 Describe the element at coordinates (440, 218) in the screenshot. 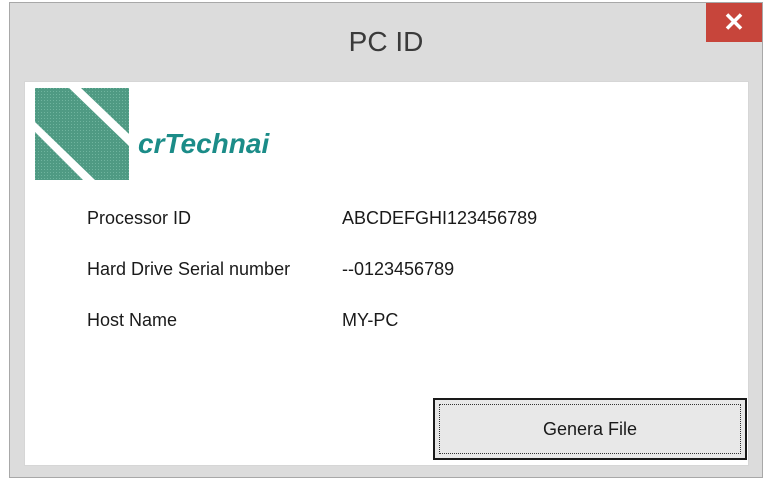

I see `processor-id-value: ABCDEFGHI123456789` at that location.